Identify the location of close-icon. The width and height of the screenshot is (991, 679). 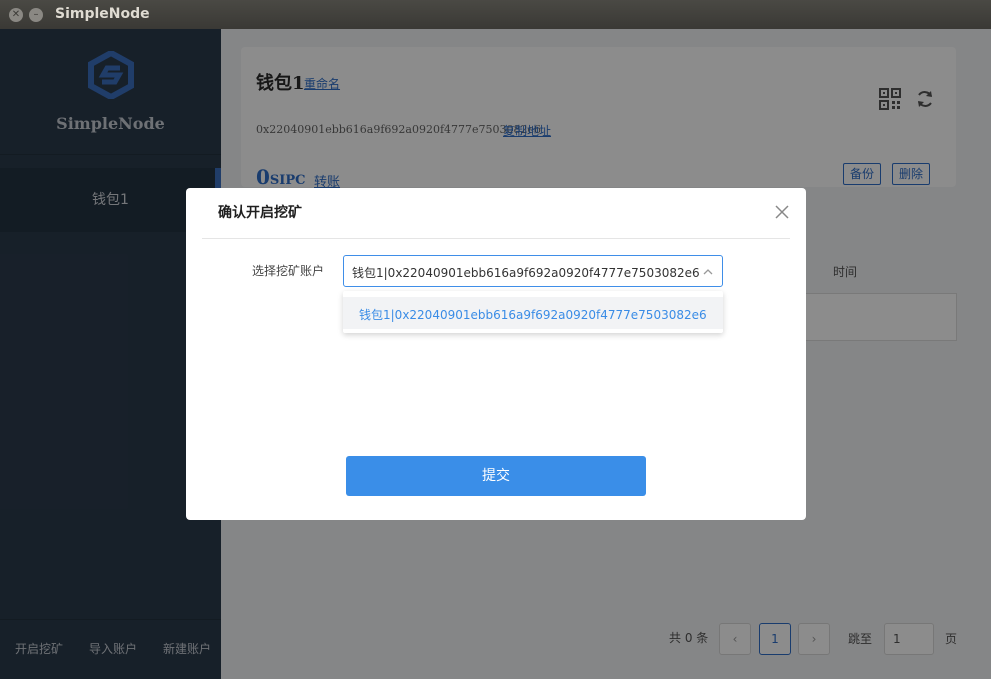
(782, 212).